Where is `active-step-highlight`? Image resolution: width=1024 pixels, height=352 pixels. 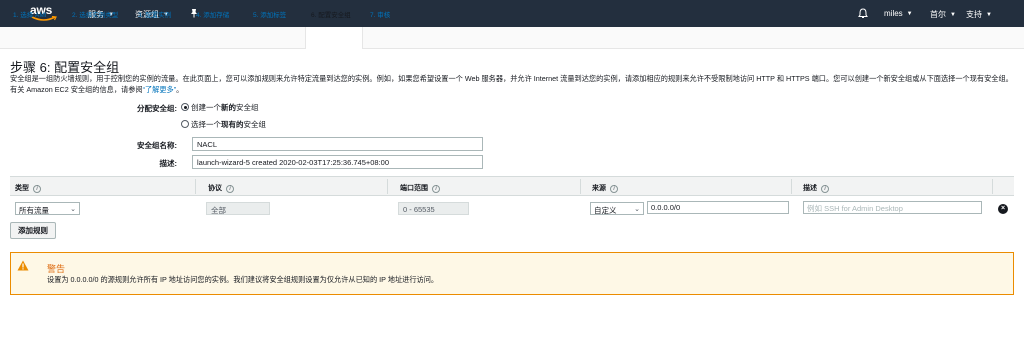
active-step-highlight is located at coordinates (334, 38).